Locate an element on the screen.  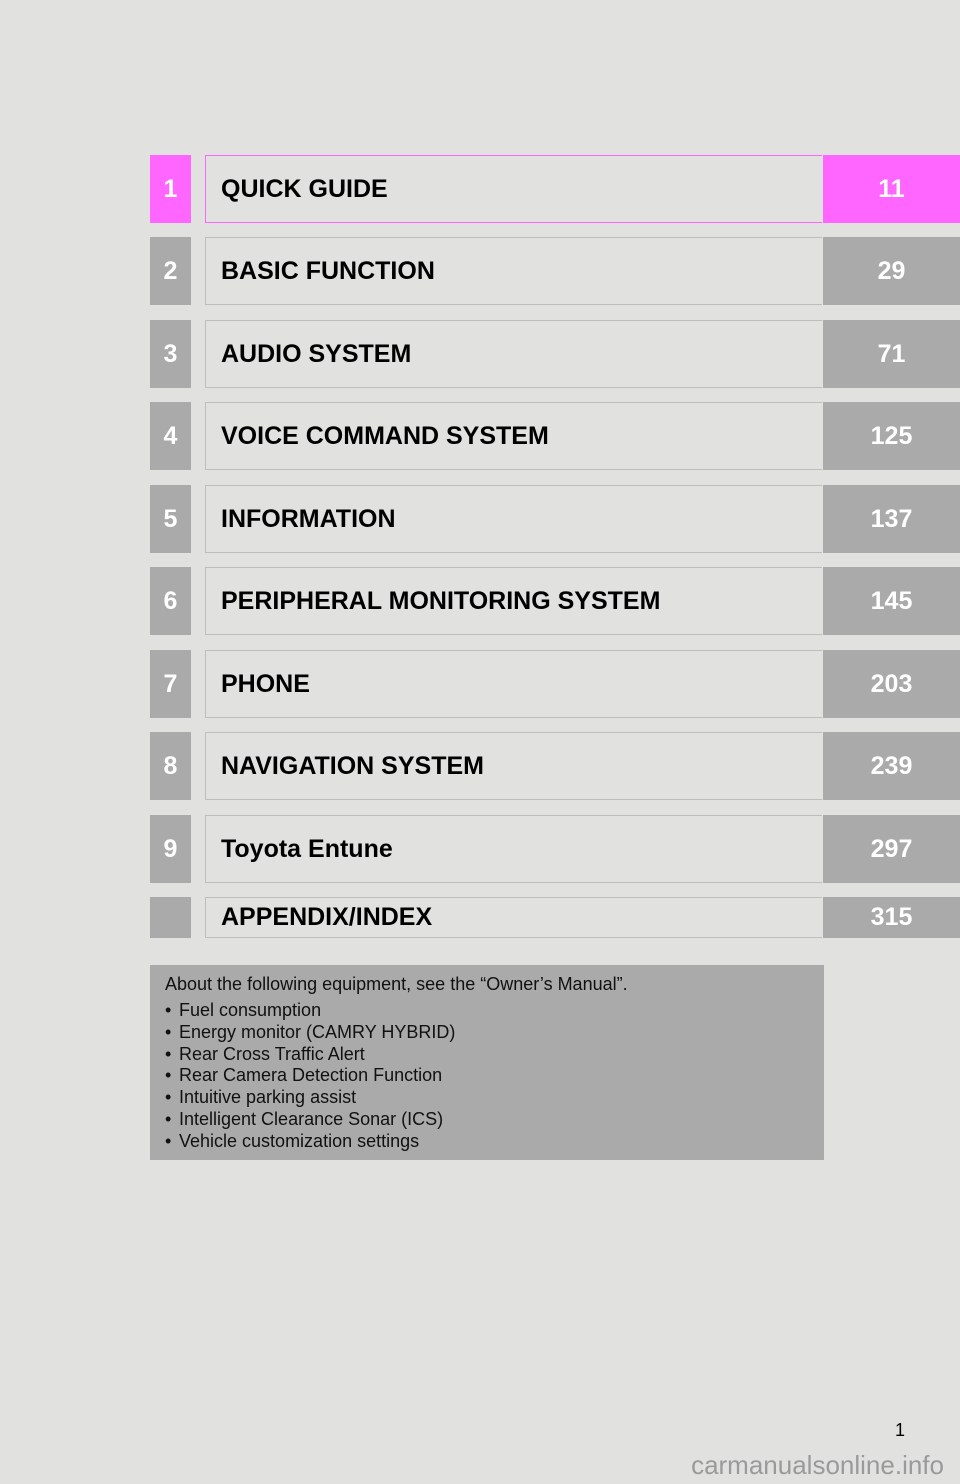
chapter-tab: 1 is located at coordinates (170, 189).